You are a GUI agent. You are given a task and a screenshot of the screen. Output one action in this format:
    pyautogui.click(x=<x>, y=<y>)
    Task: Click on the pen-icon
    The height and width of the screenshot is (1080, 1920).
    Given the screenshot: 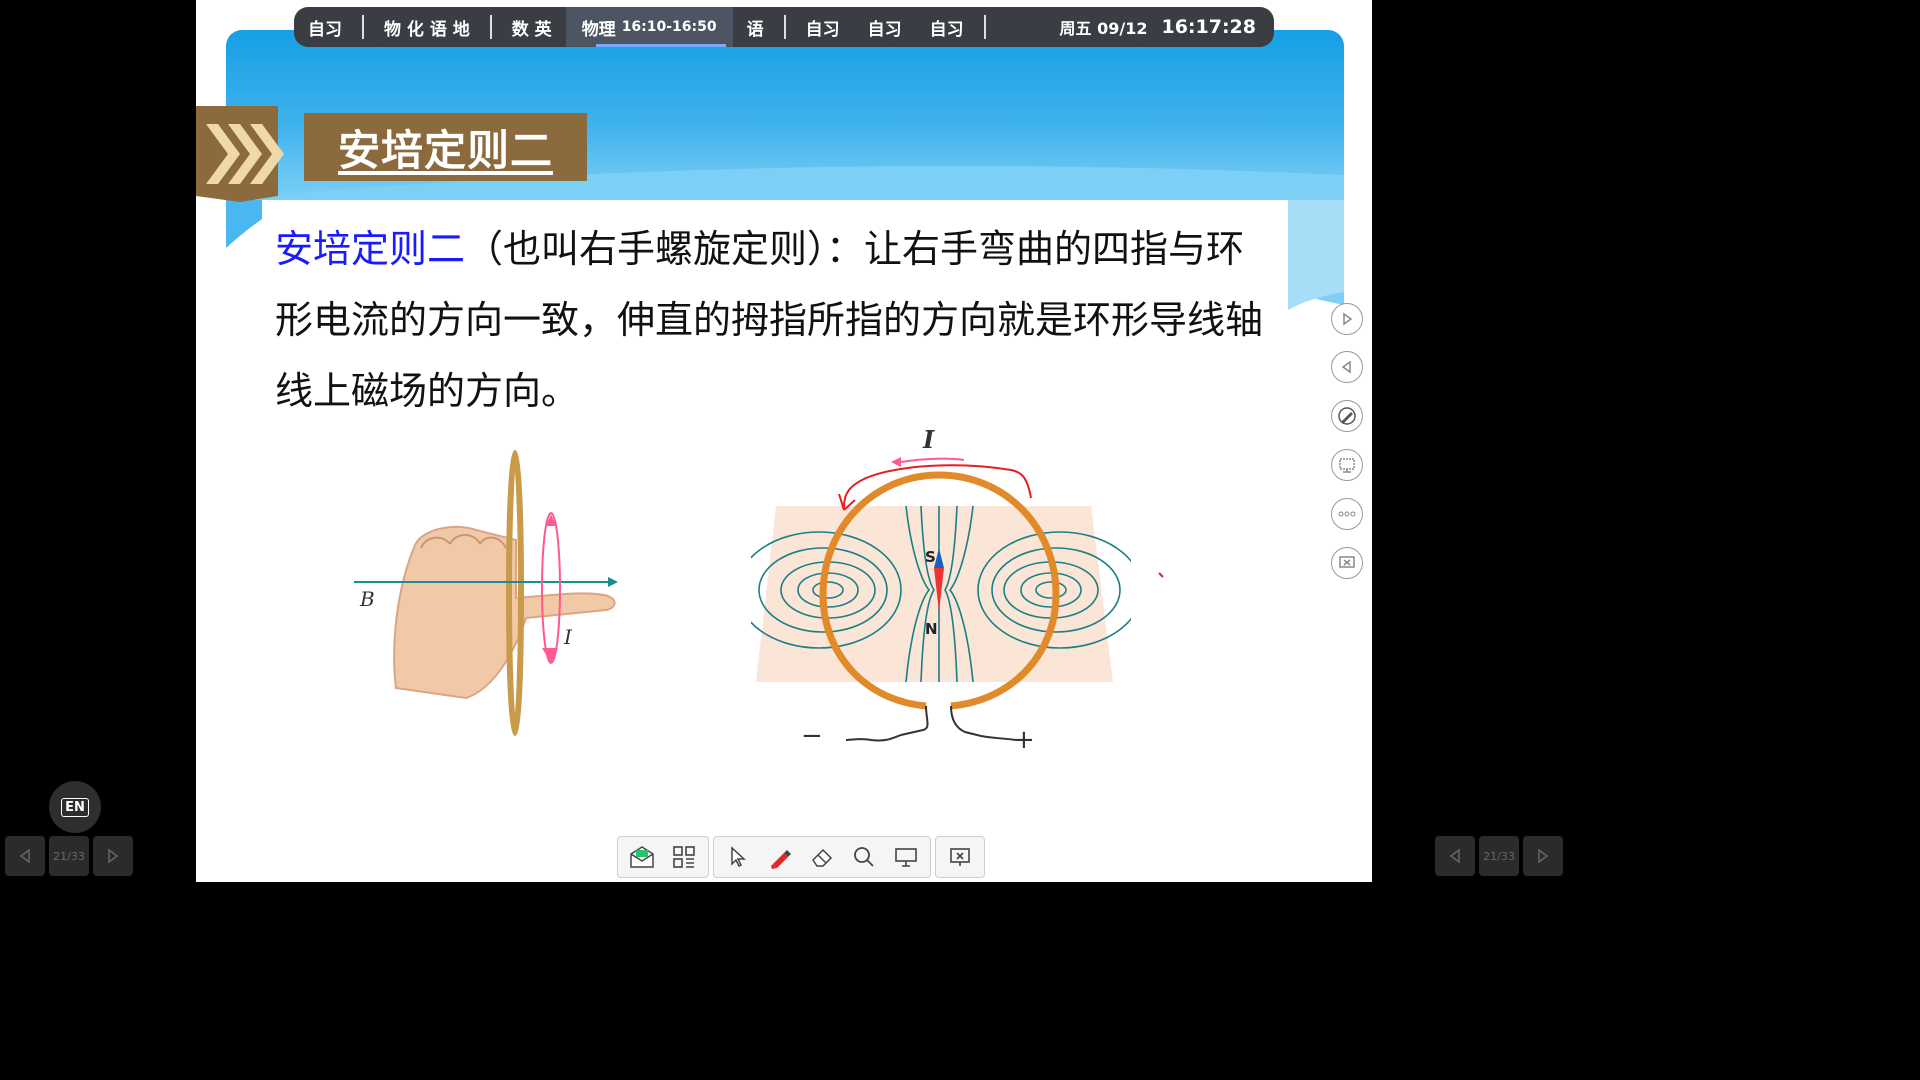 What is the action you would take?
    pyautogui.click(x=1347, y=416)
    